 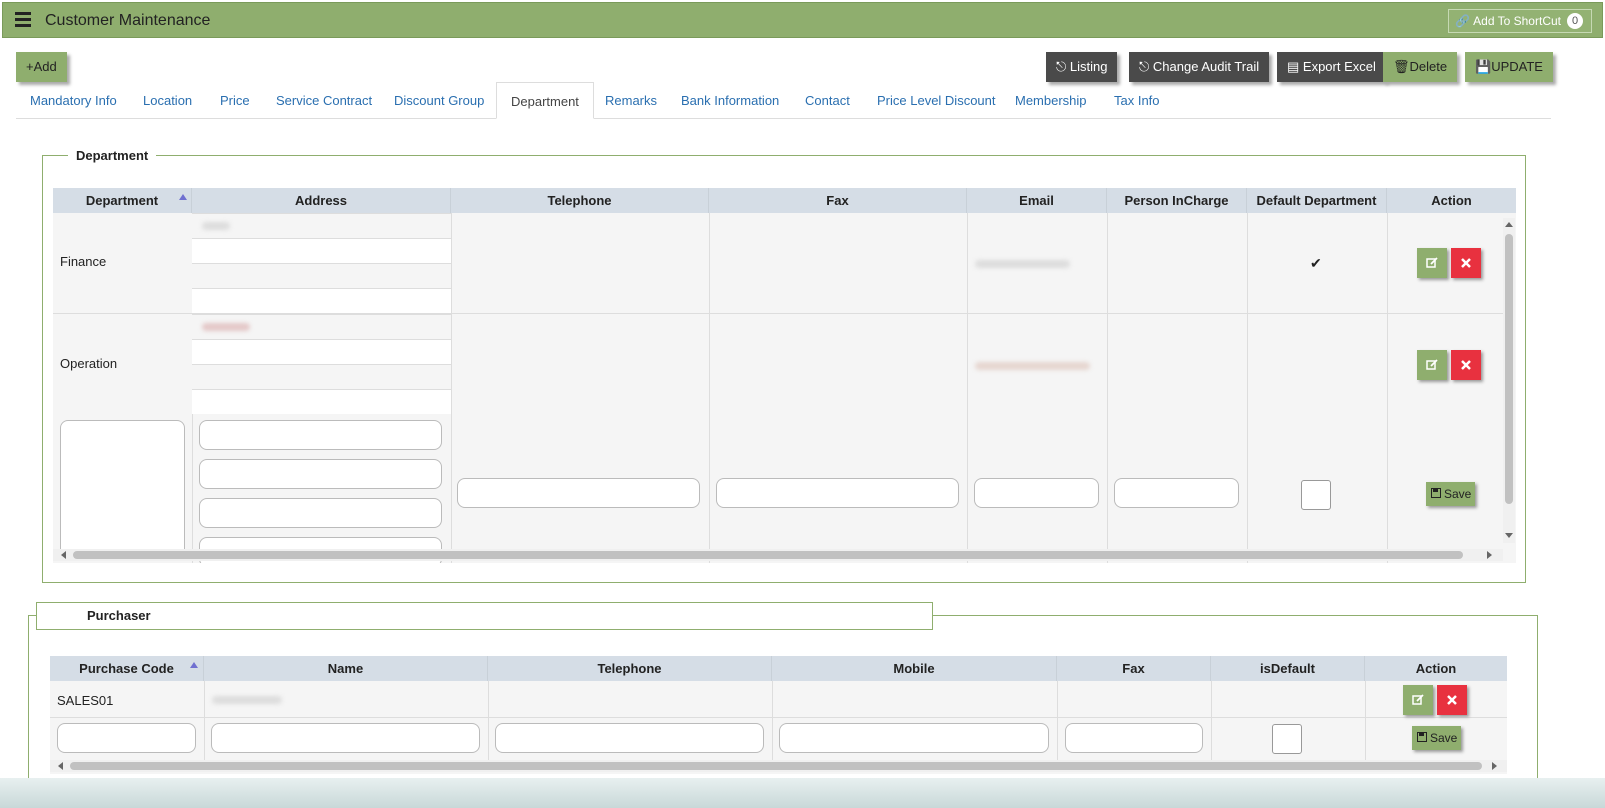 I want to click on new-default-checkbox, so click(x=1316, y=495).